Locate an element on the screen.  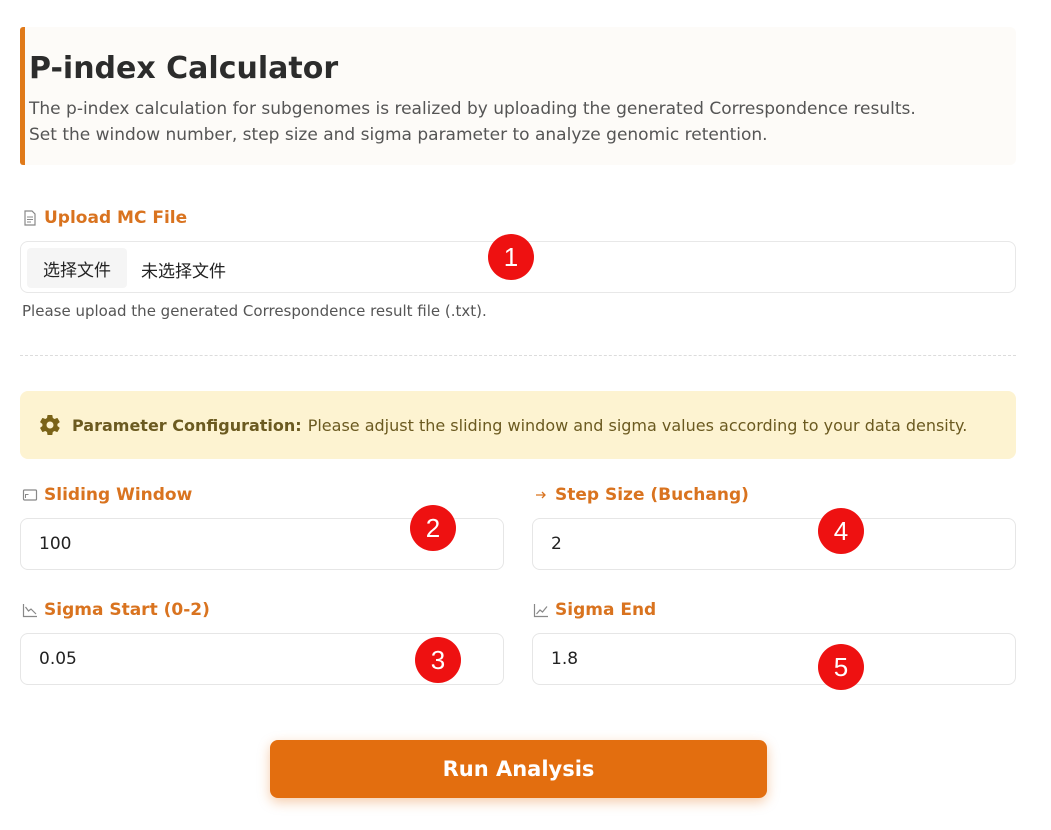
marker-1: 1 is located at coordinates (511, 257).